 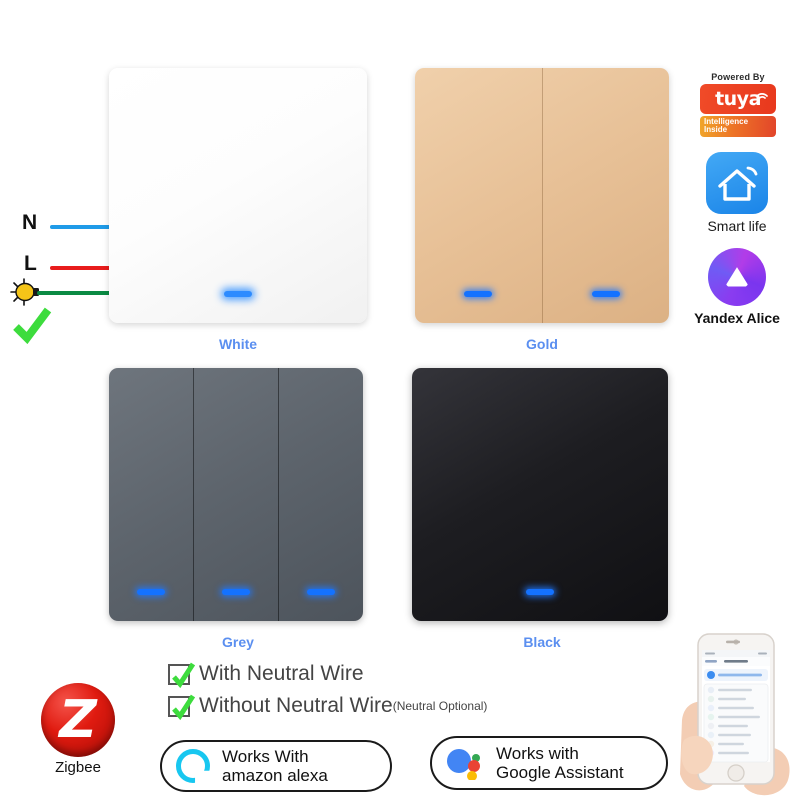 I want to click on neutral-wire-top, so click(x=81, y=227).